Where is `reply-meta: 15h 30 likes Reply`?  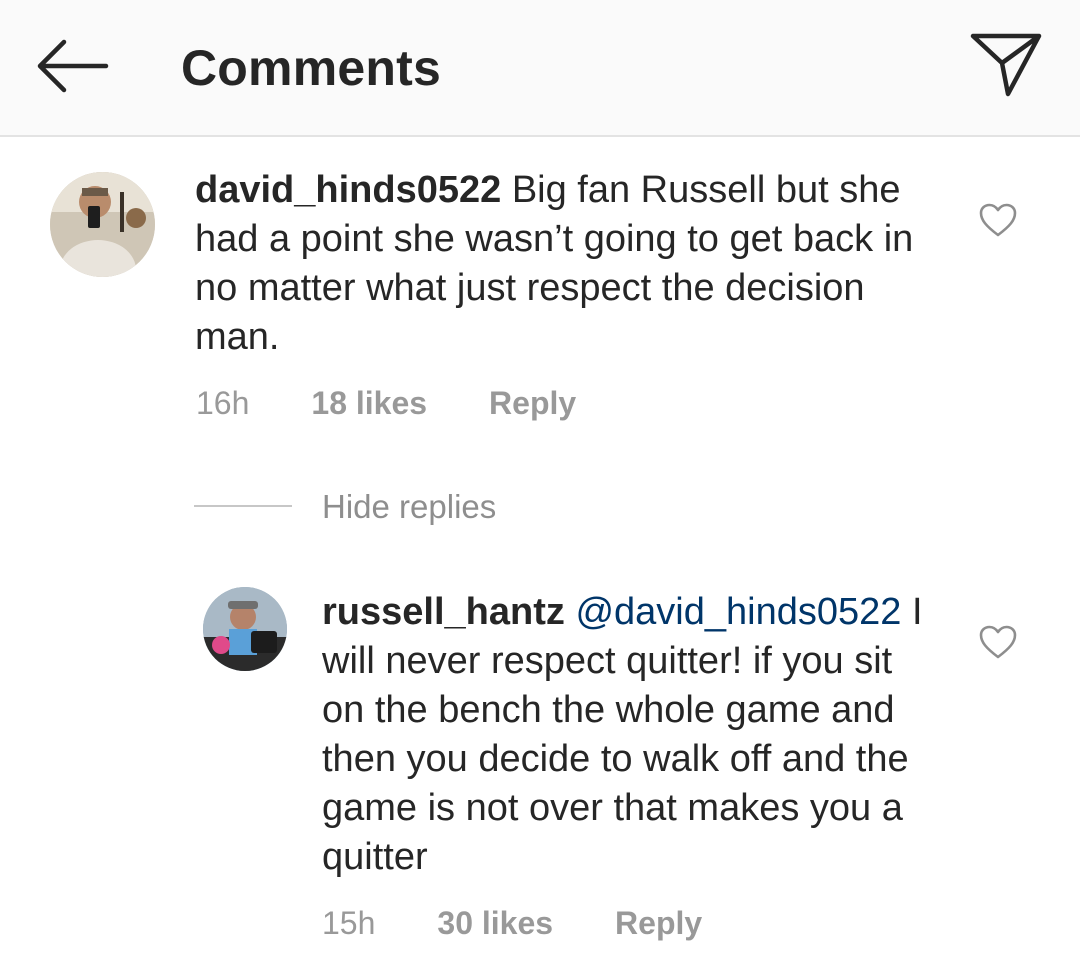 reply-meta: 15h 30 likes Reply is located at coordinates (512, 923).